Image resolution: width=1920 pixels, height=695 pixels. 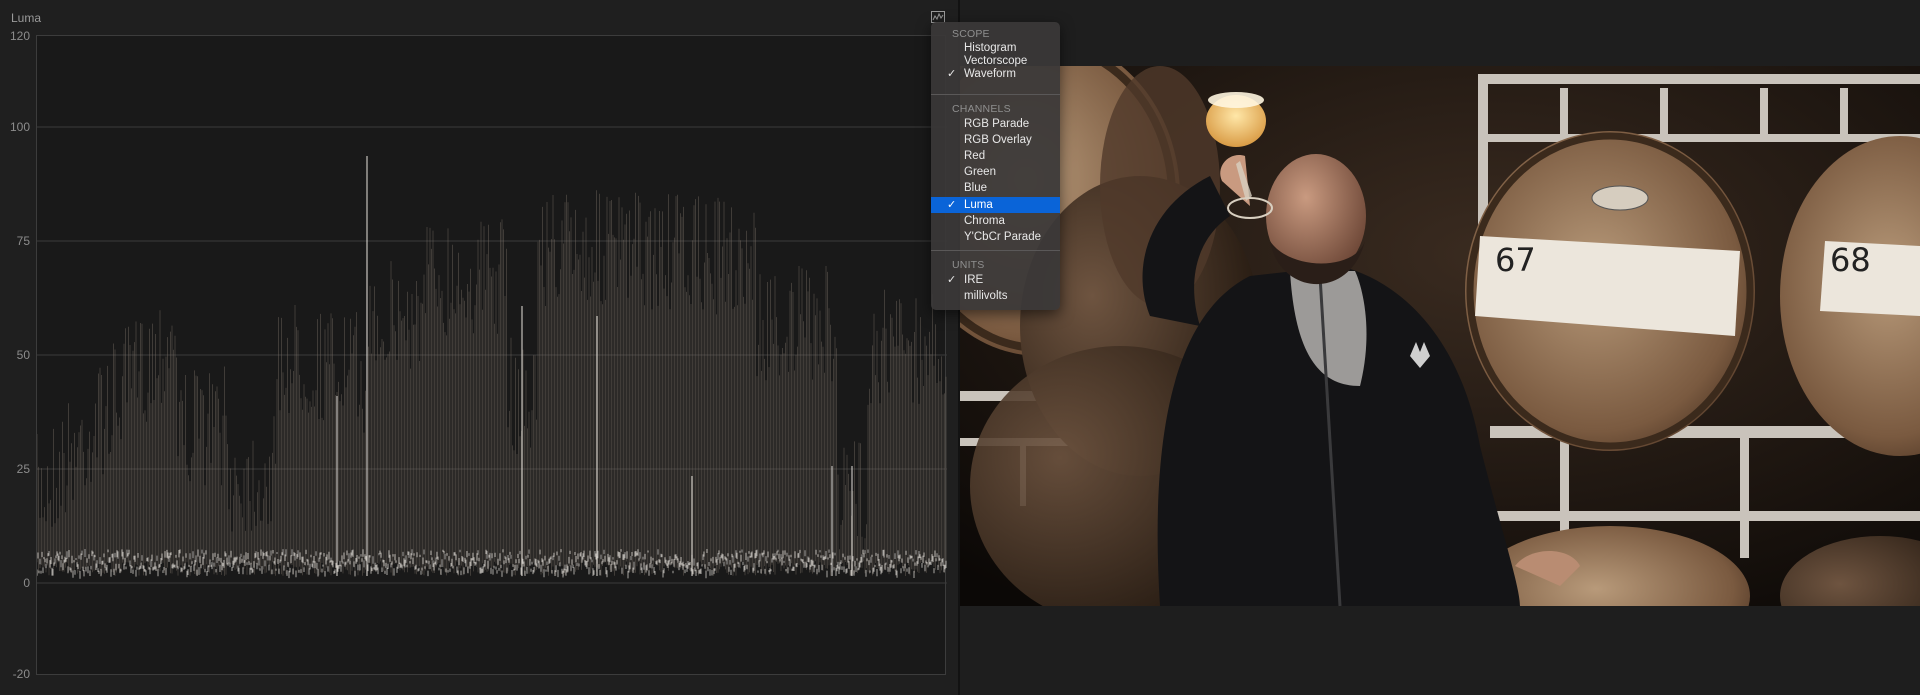 What do you see at coordinates (975, 156) in the screenshot?
I see `menu-item-label: Red` at bounding box center [975, 156].